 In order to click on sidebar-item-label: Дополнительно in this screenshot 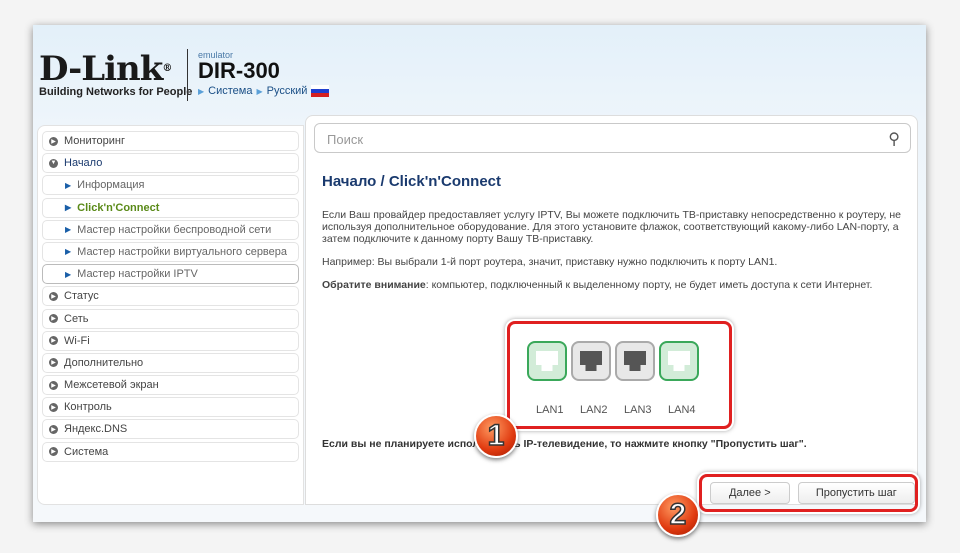, I will do `click(104, 362)`.